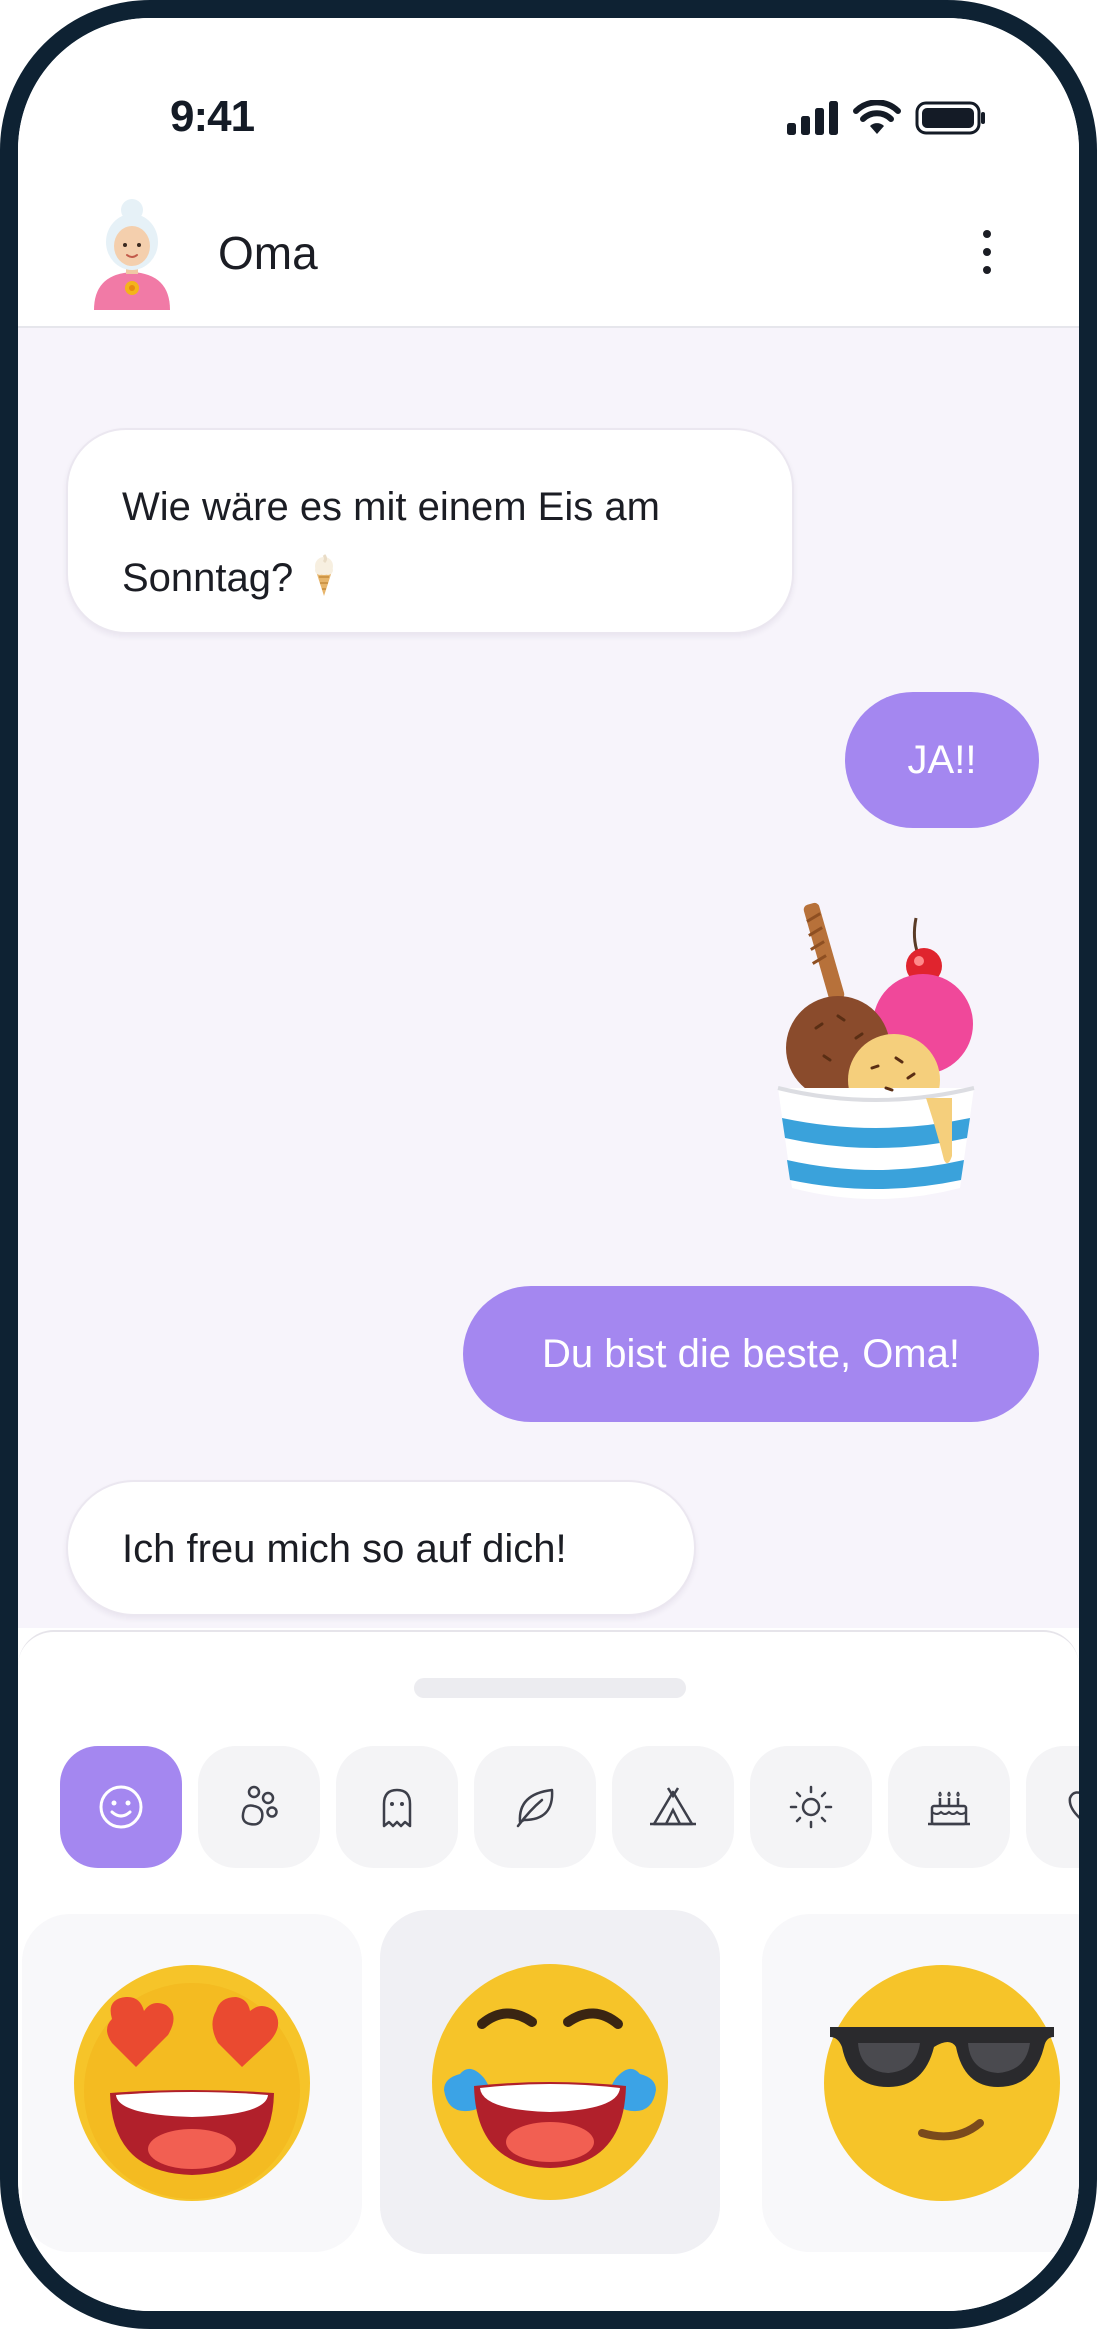  I want to click on leaf-icon, so click(535, 1808).